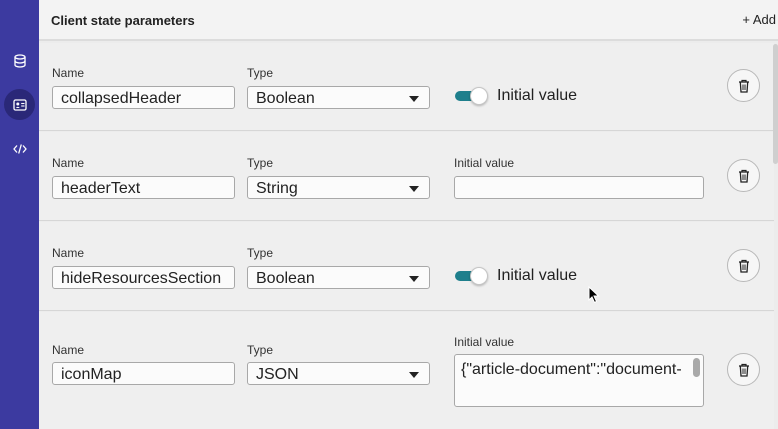 Image resolution: width=778 pixels, height=429 pixels. I want to click on param-name-input: collapsedHeader, so click(143, 97).